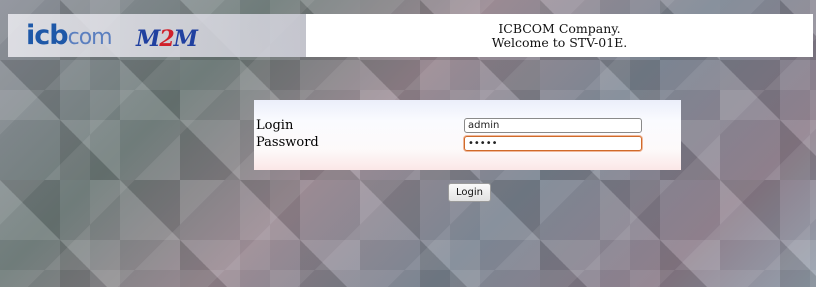 The image size is (816, 287). Describe the element at coordinates (287, 142) in the screenshot. I see `password-label: Password` at that location.